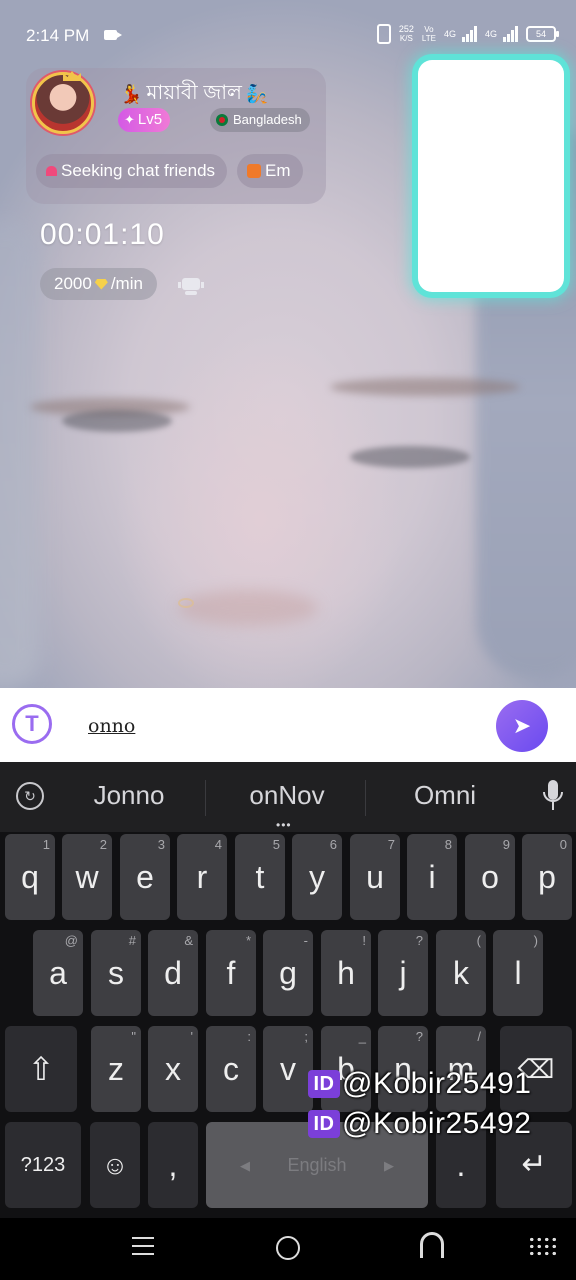 The image size is (576, 1280). Describe the element at coordinates (288, 973) in the screenshot. I see `key: -g` at that location.